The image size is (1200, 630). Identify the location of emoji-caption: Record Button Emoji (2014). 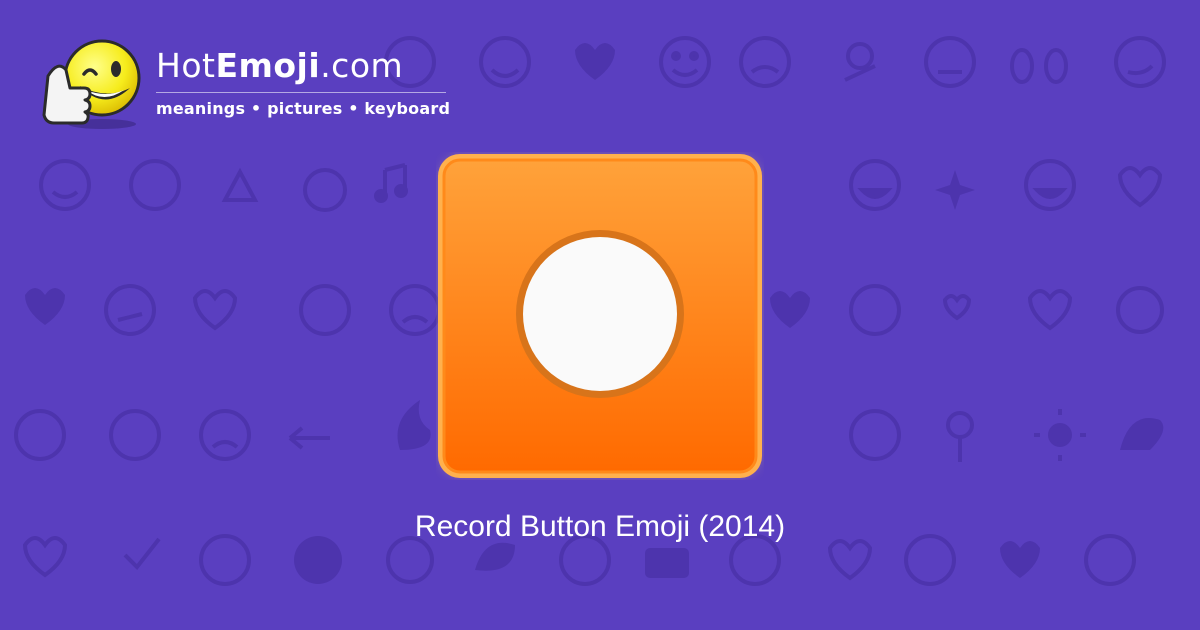
(600, 526).